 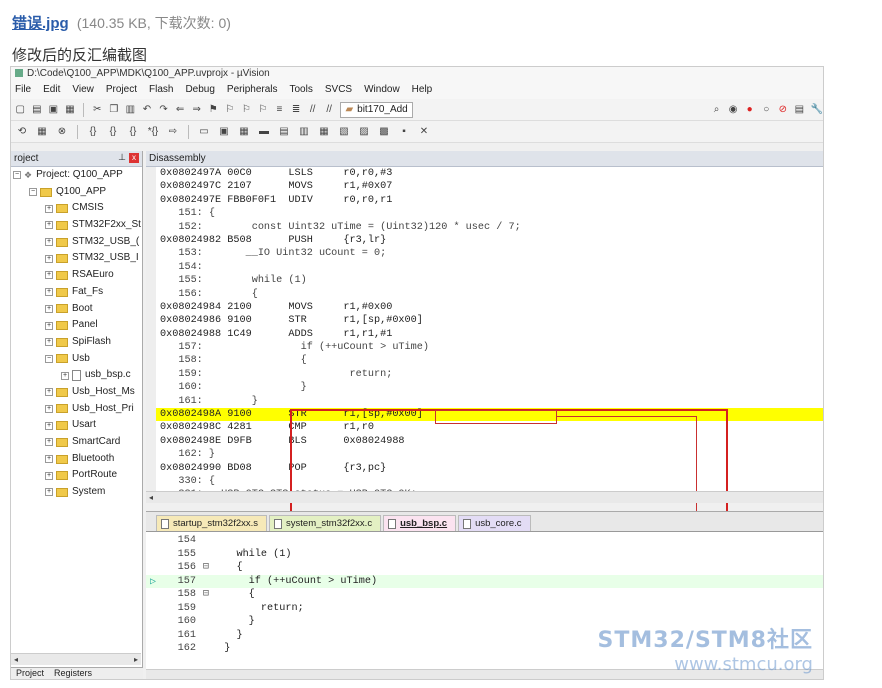 What do you see at coordinates (301, 90) in the screenshot?
I see `menu-tools: Tools` at bounding box center [301, 90].